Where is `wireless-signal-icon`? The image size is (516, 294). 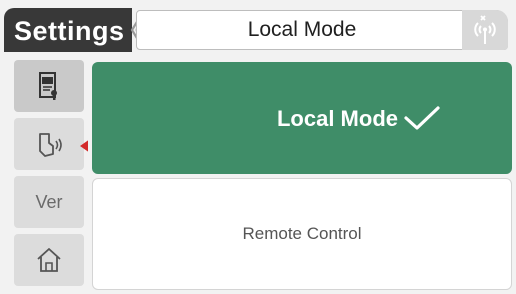
wireless-signal-icon is located at coordinates (485, 29).